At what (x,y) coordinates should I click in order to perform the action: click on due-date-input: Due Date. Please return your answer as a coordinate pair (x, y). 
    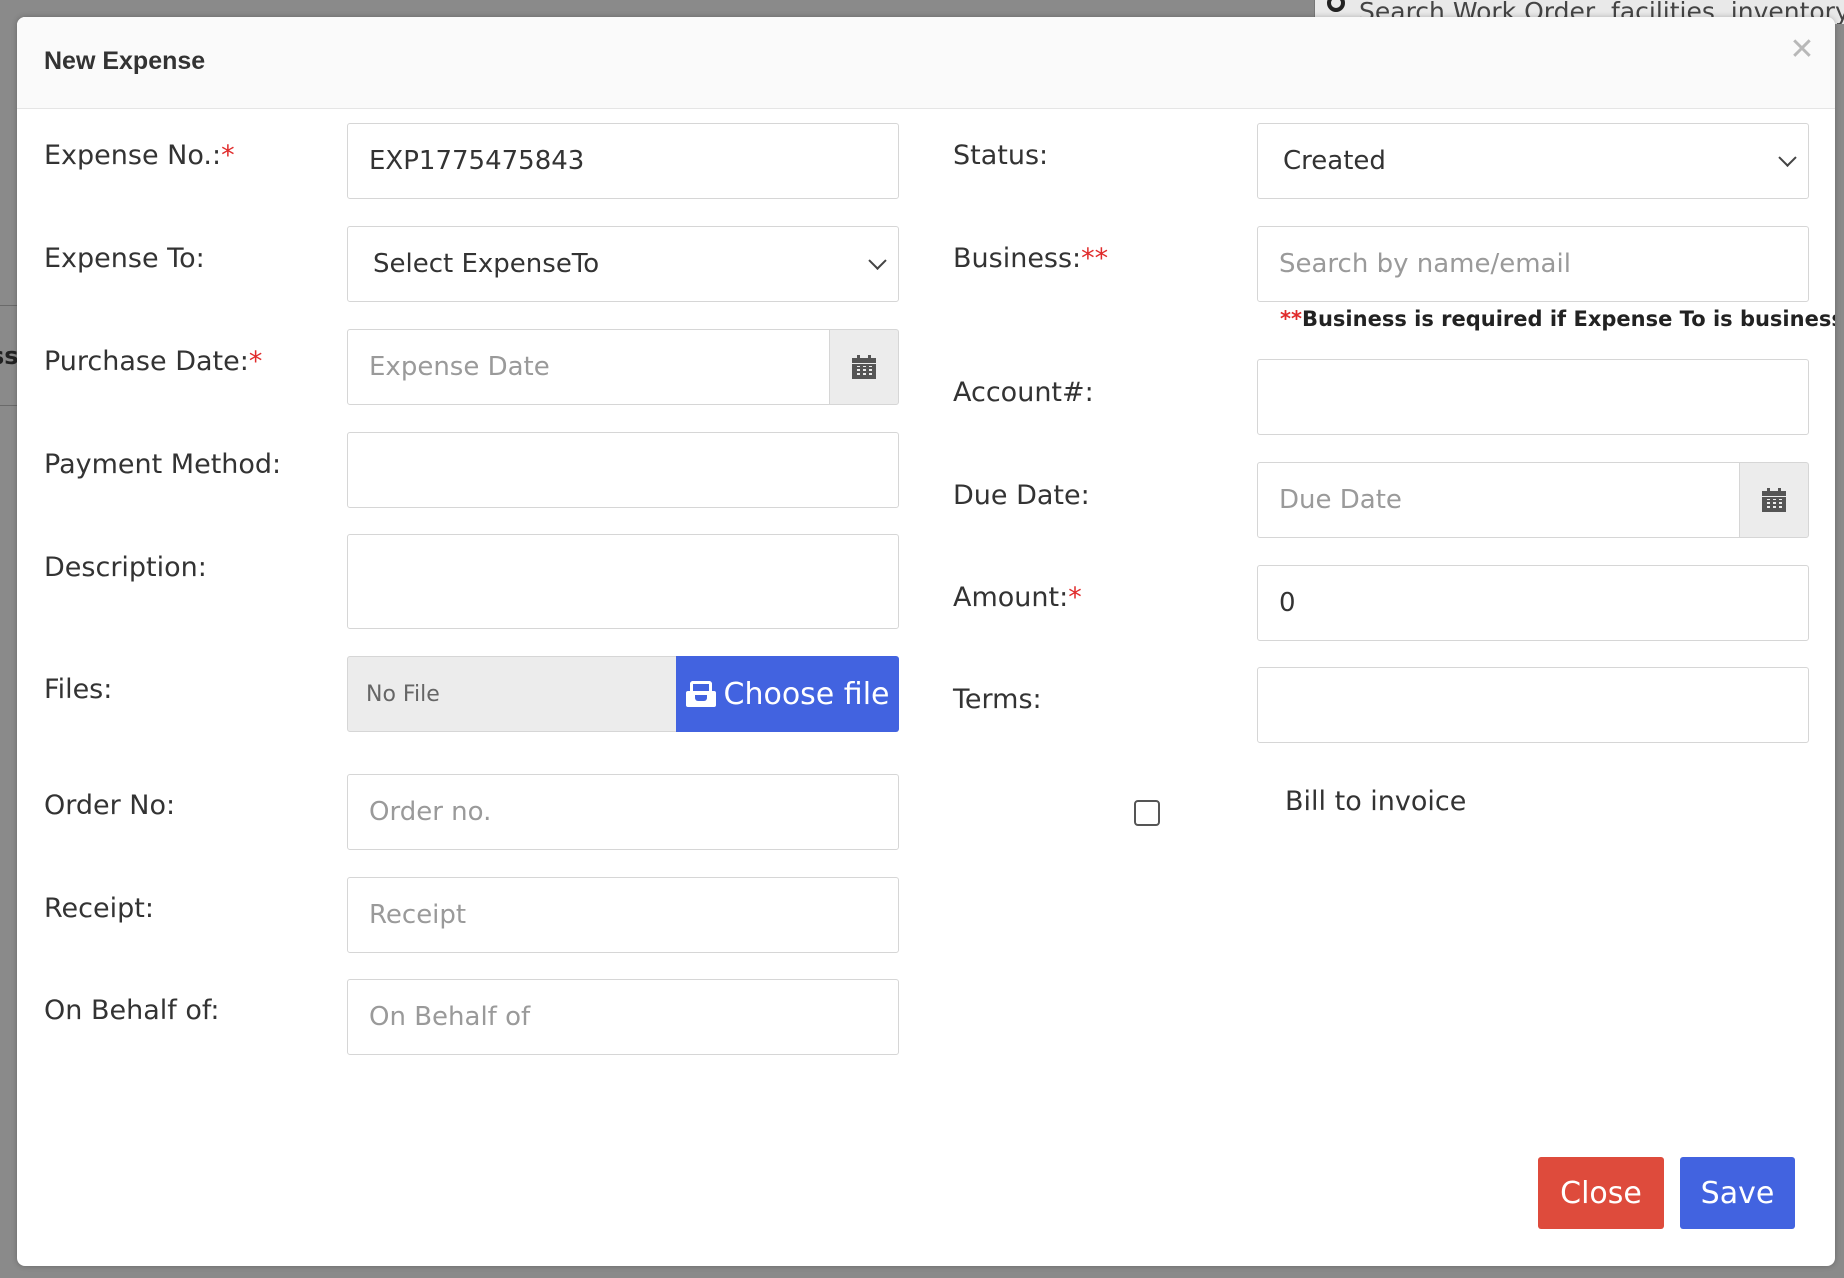
    Looking at the image, I should click on (1498, 500).